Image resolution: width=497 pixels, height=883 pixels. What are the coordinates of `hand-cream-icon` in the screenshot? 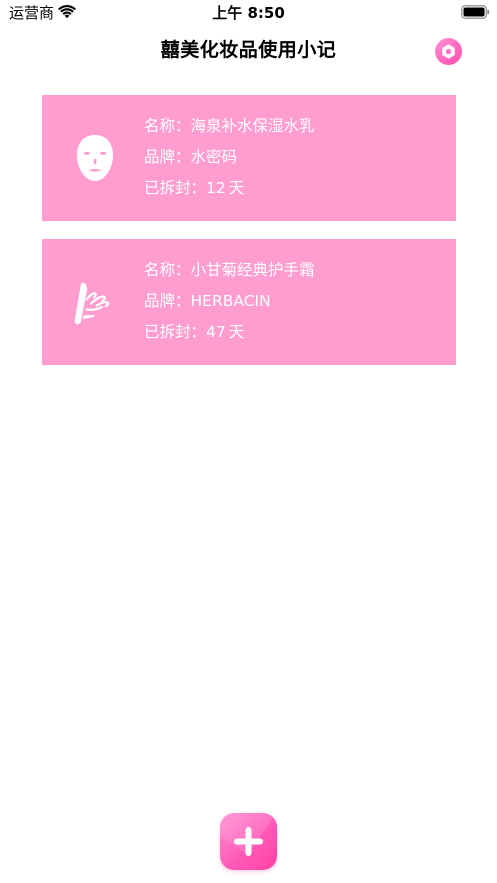 It's located at (92, 303).